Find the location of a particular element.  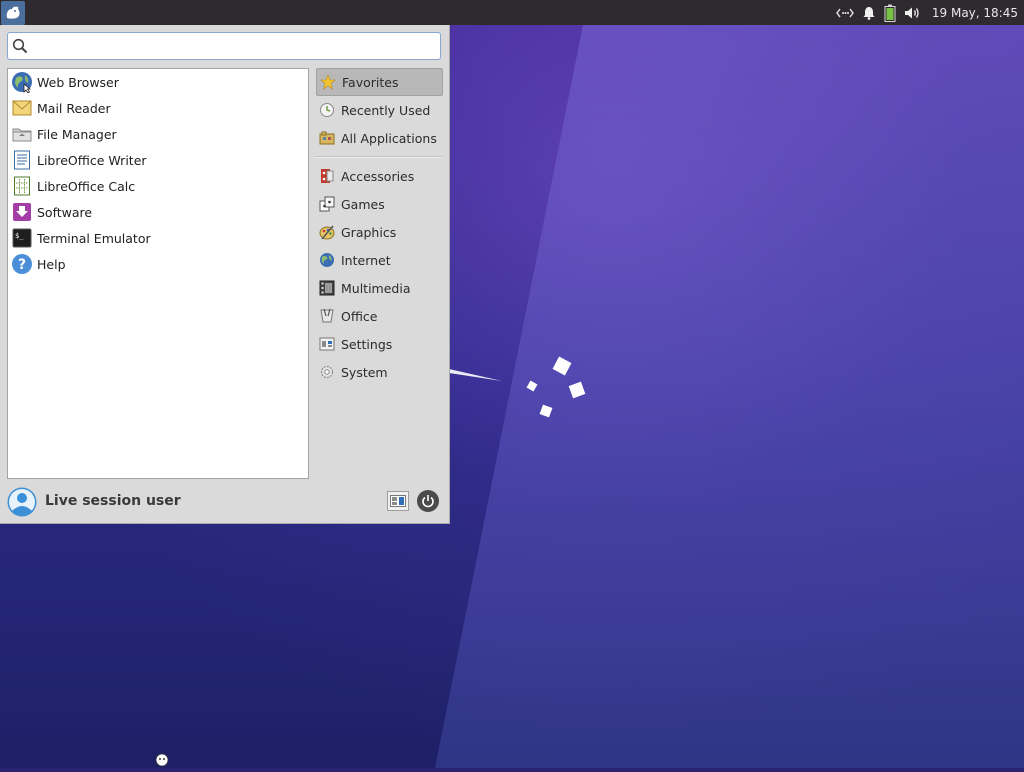

applications-folder-icon is located at coordinates (327, 138).